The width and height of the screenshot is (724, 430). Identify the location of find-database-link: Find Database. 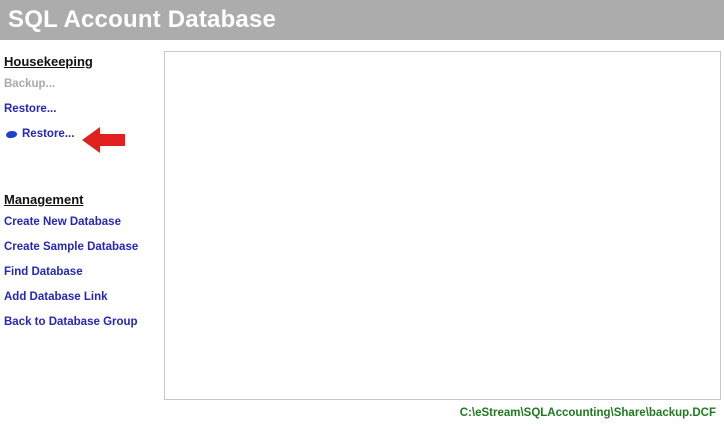
(82, 272).